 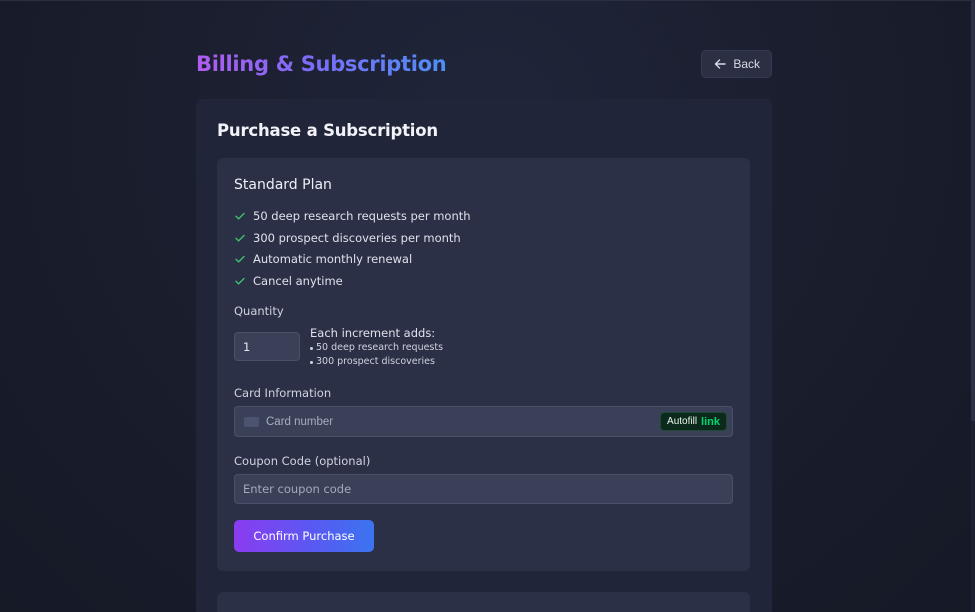 I want to click on feature-item: Automatic monthly renewal, so click(x=352, y=259).